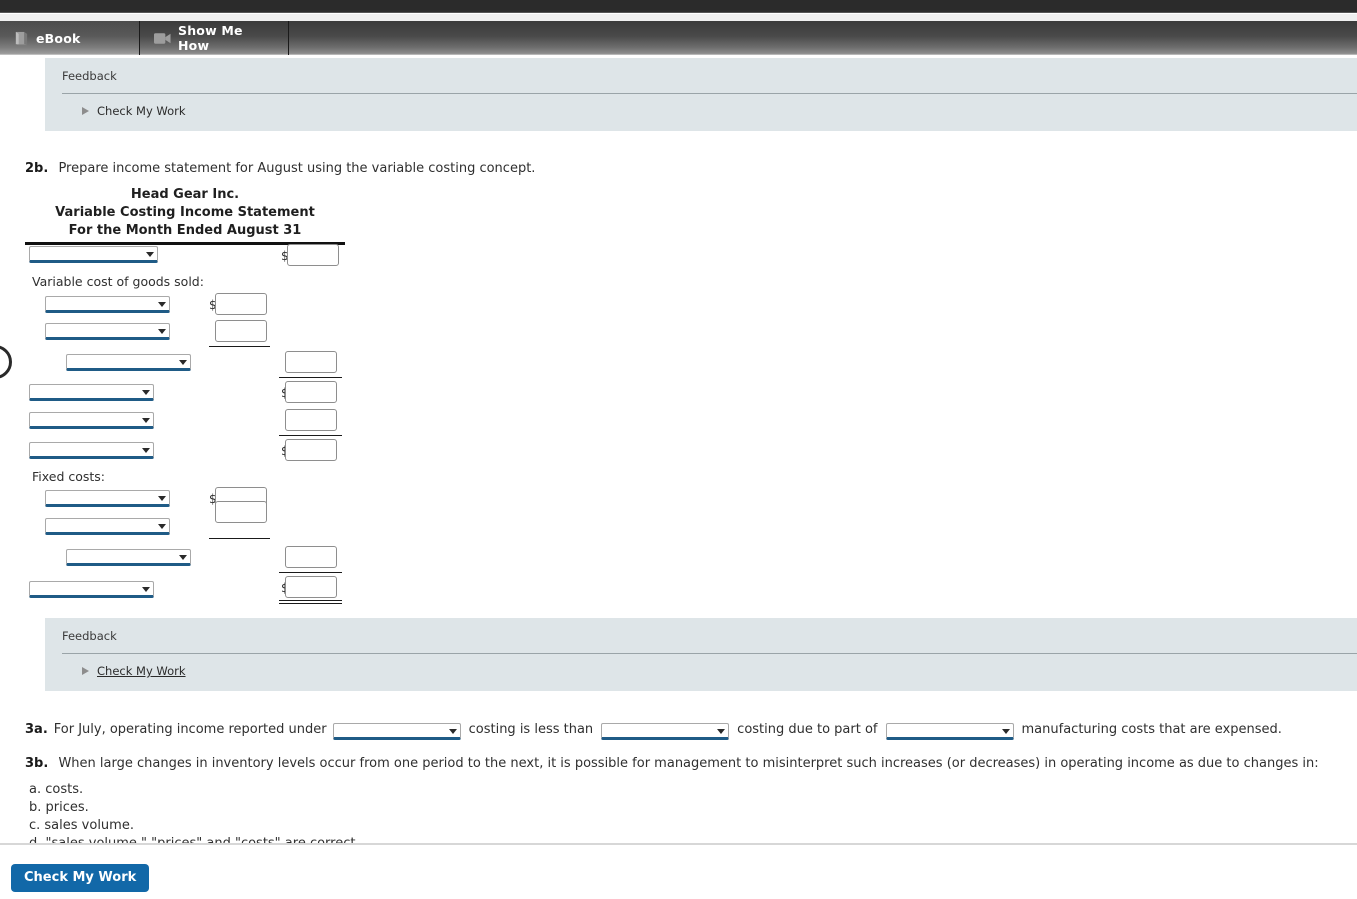 The height and width of the screenshot is (899, 1357). I want to click on footer-divider, so click(678, 844).